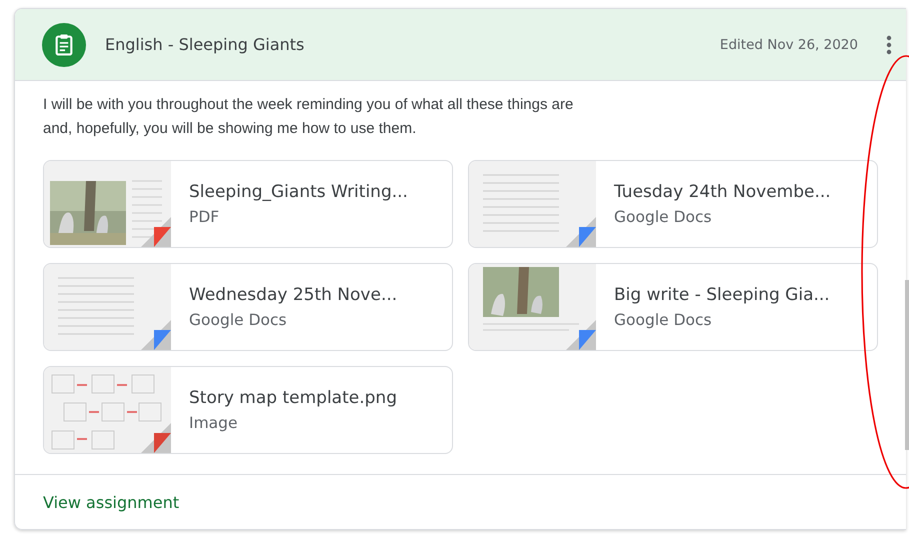 The image size is (909, 536). Describe the element at coordinates (907, 365) in the screenshot. I see `scrollbar` at that location.